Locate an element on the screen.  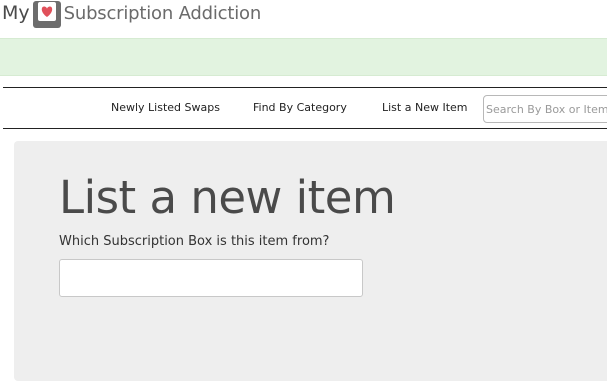
site-logo: My Subscription Addiction is located at coordinates (131, 15).